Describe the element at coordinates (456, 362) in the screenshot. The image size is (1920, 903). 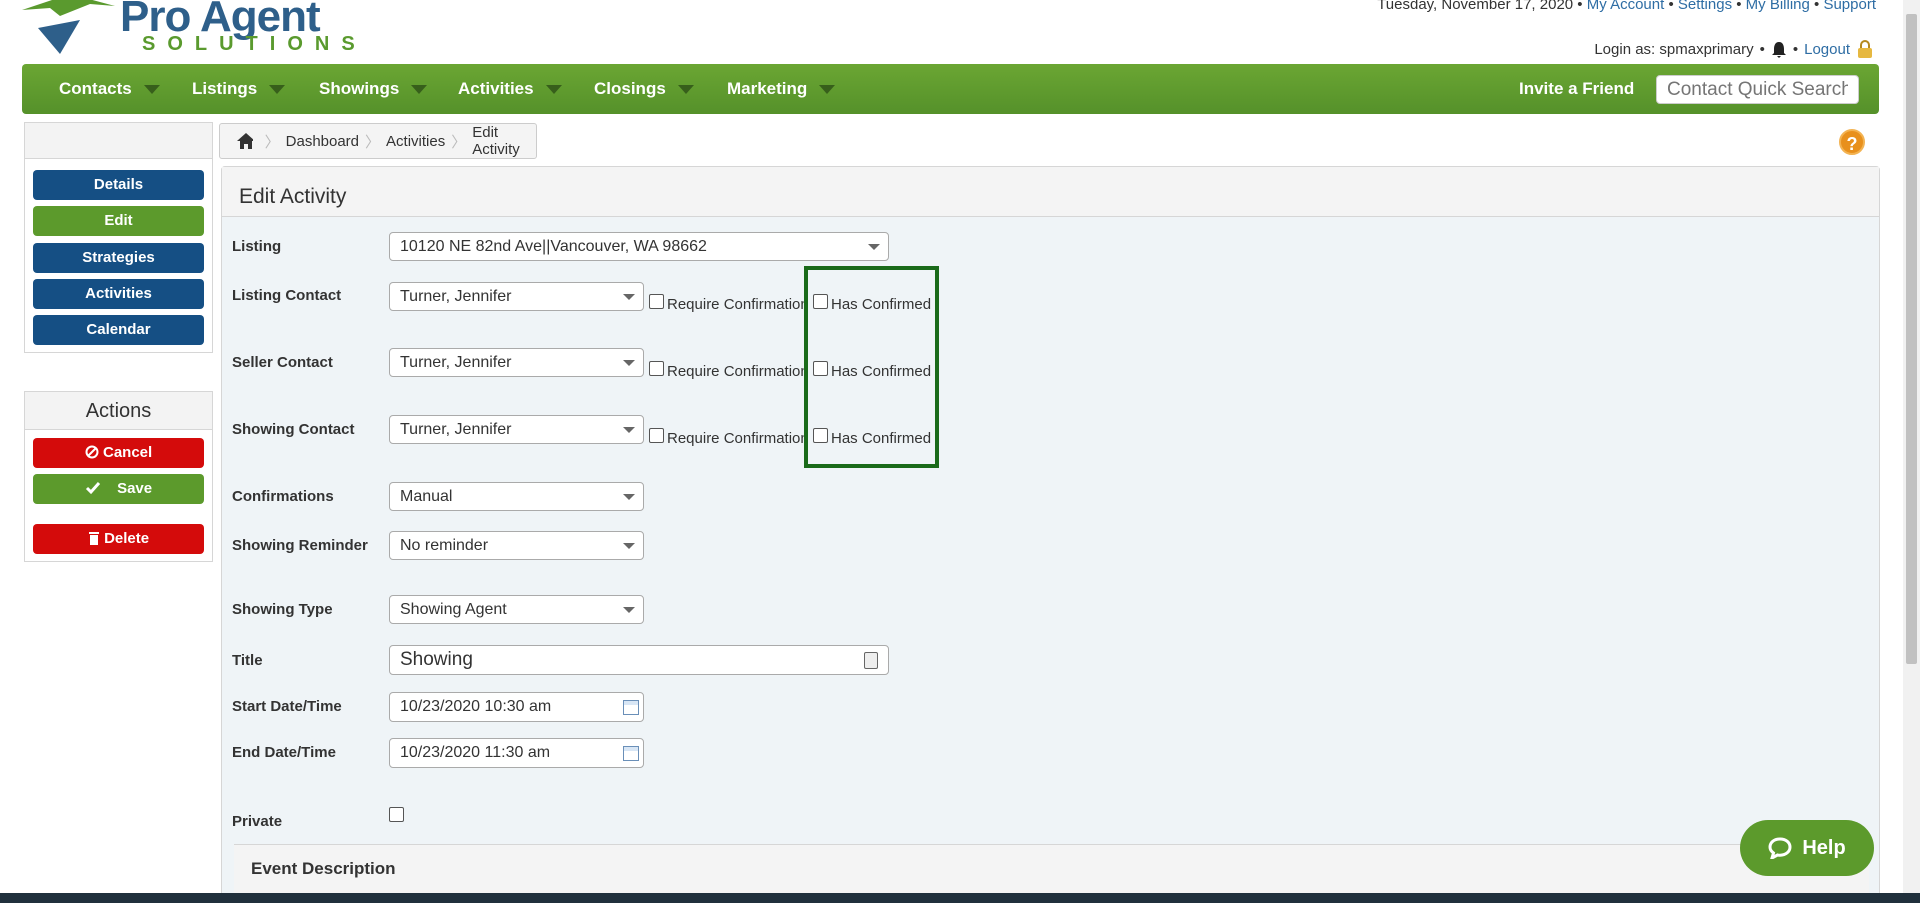
I see `seller-contact-value: Turner, Jennifer` at that location.